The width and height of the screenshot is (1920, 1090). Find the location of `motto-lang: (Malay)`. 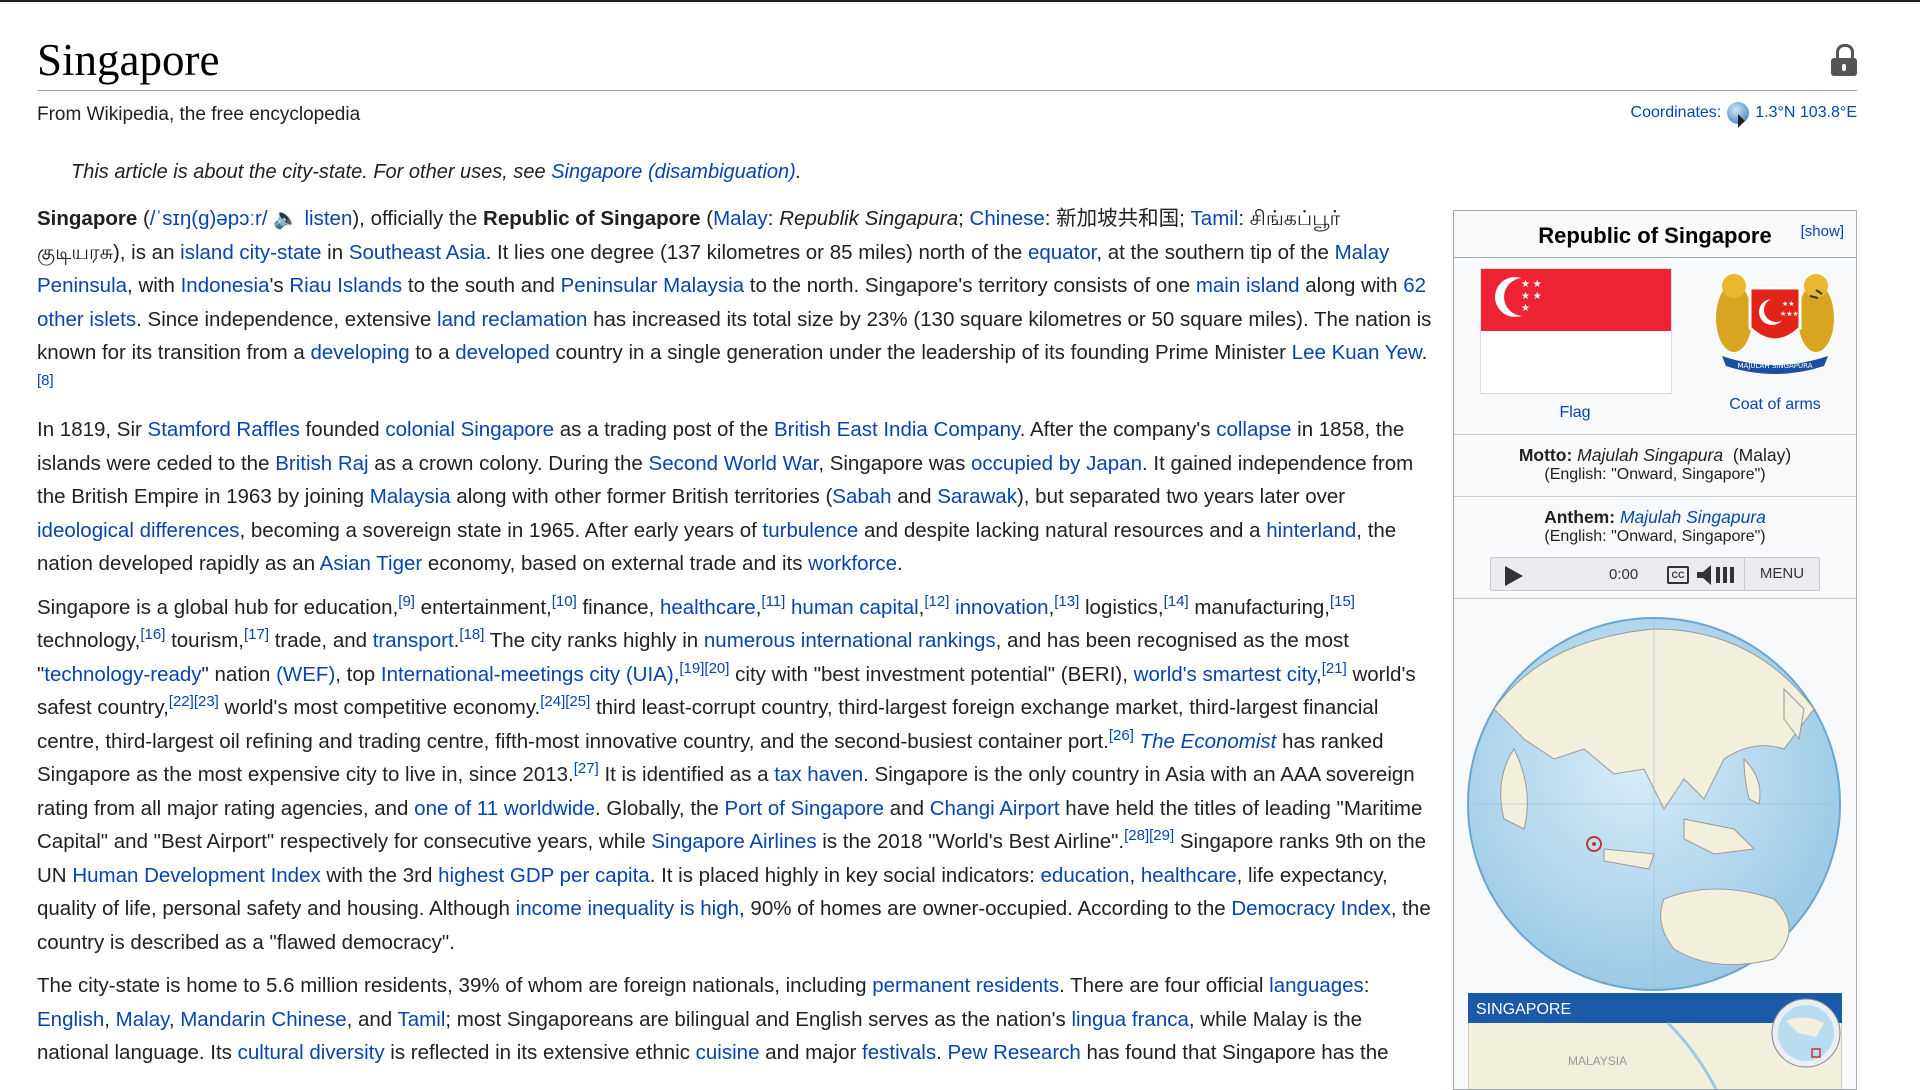

motto-lang: (Malay) is located at coordinates (1762, 455).